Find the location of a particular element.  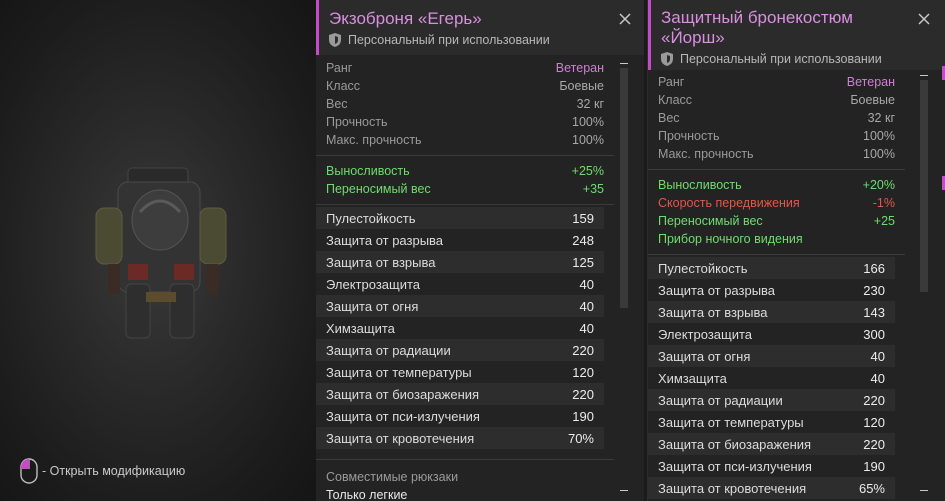

stat-value: 32 кг is located at coordinates (881, 118).